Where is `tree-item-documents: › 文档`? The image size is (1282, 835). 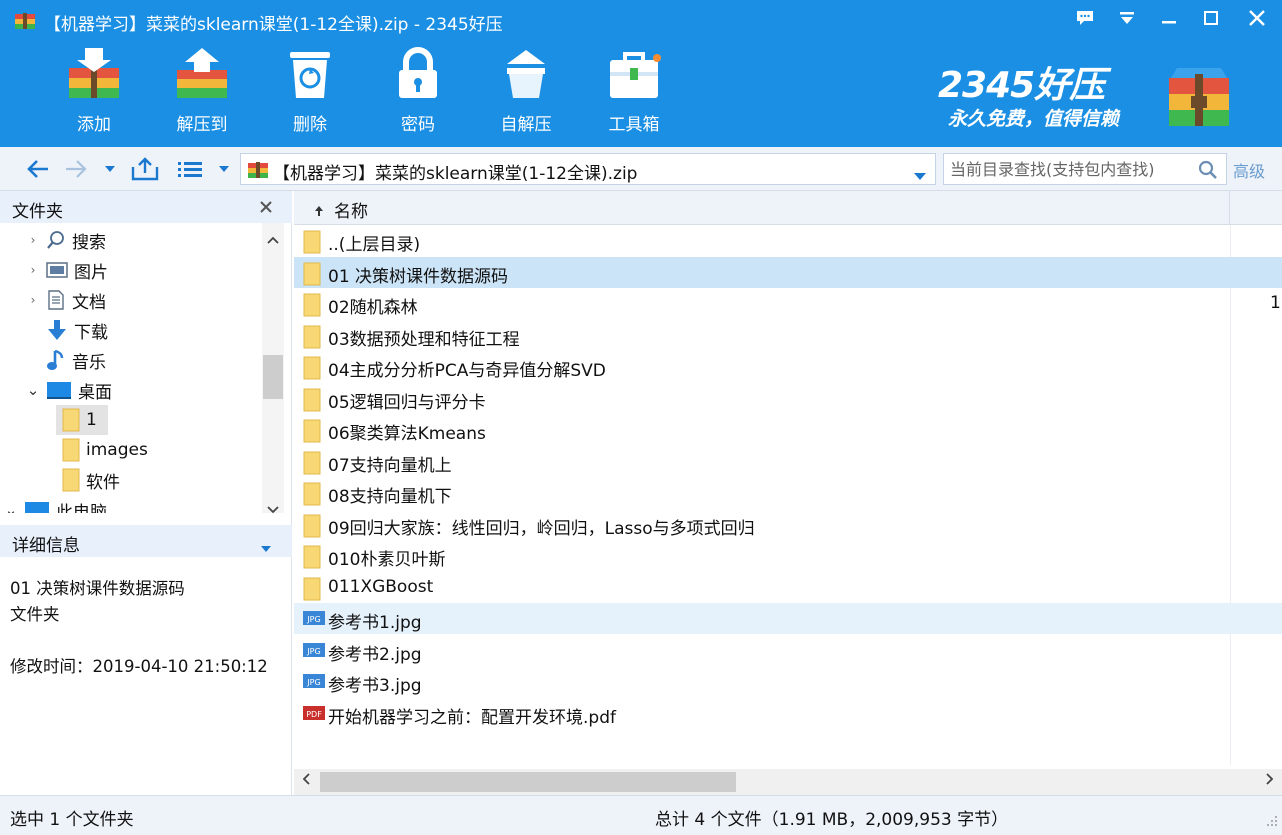 tree-item-documents: › 文档 is located at coordinates (66, 300).